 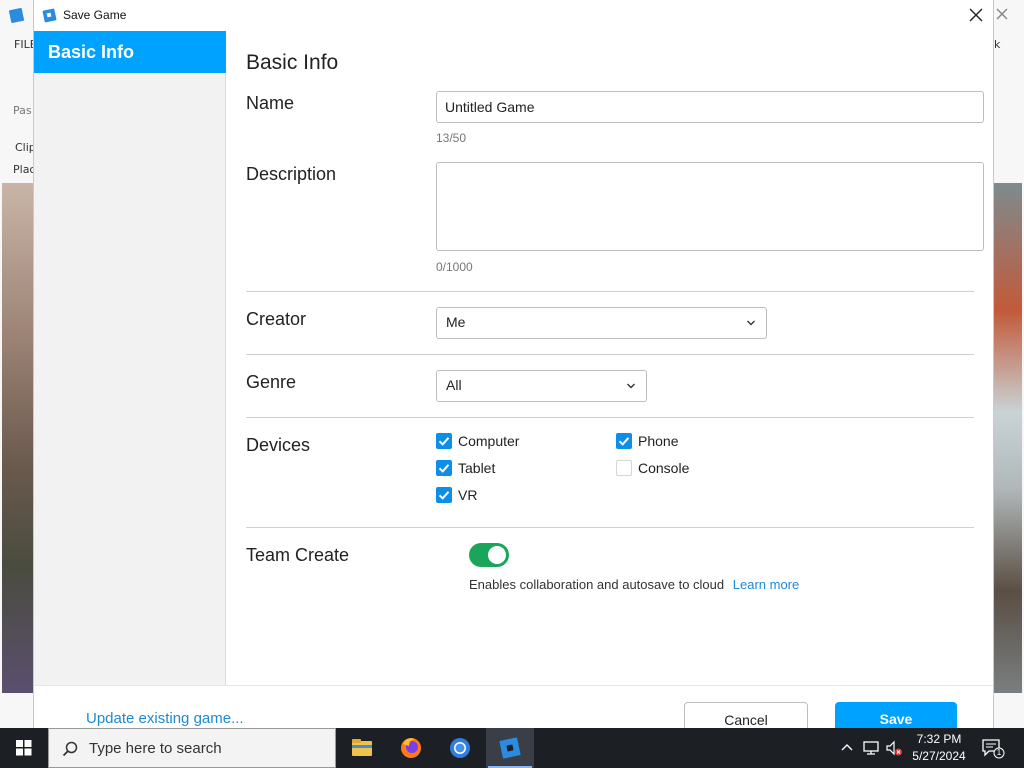 I want to click on background-menu-right: k, so click(x=997, y=44).